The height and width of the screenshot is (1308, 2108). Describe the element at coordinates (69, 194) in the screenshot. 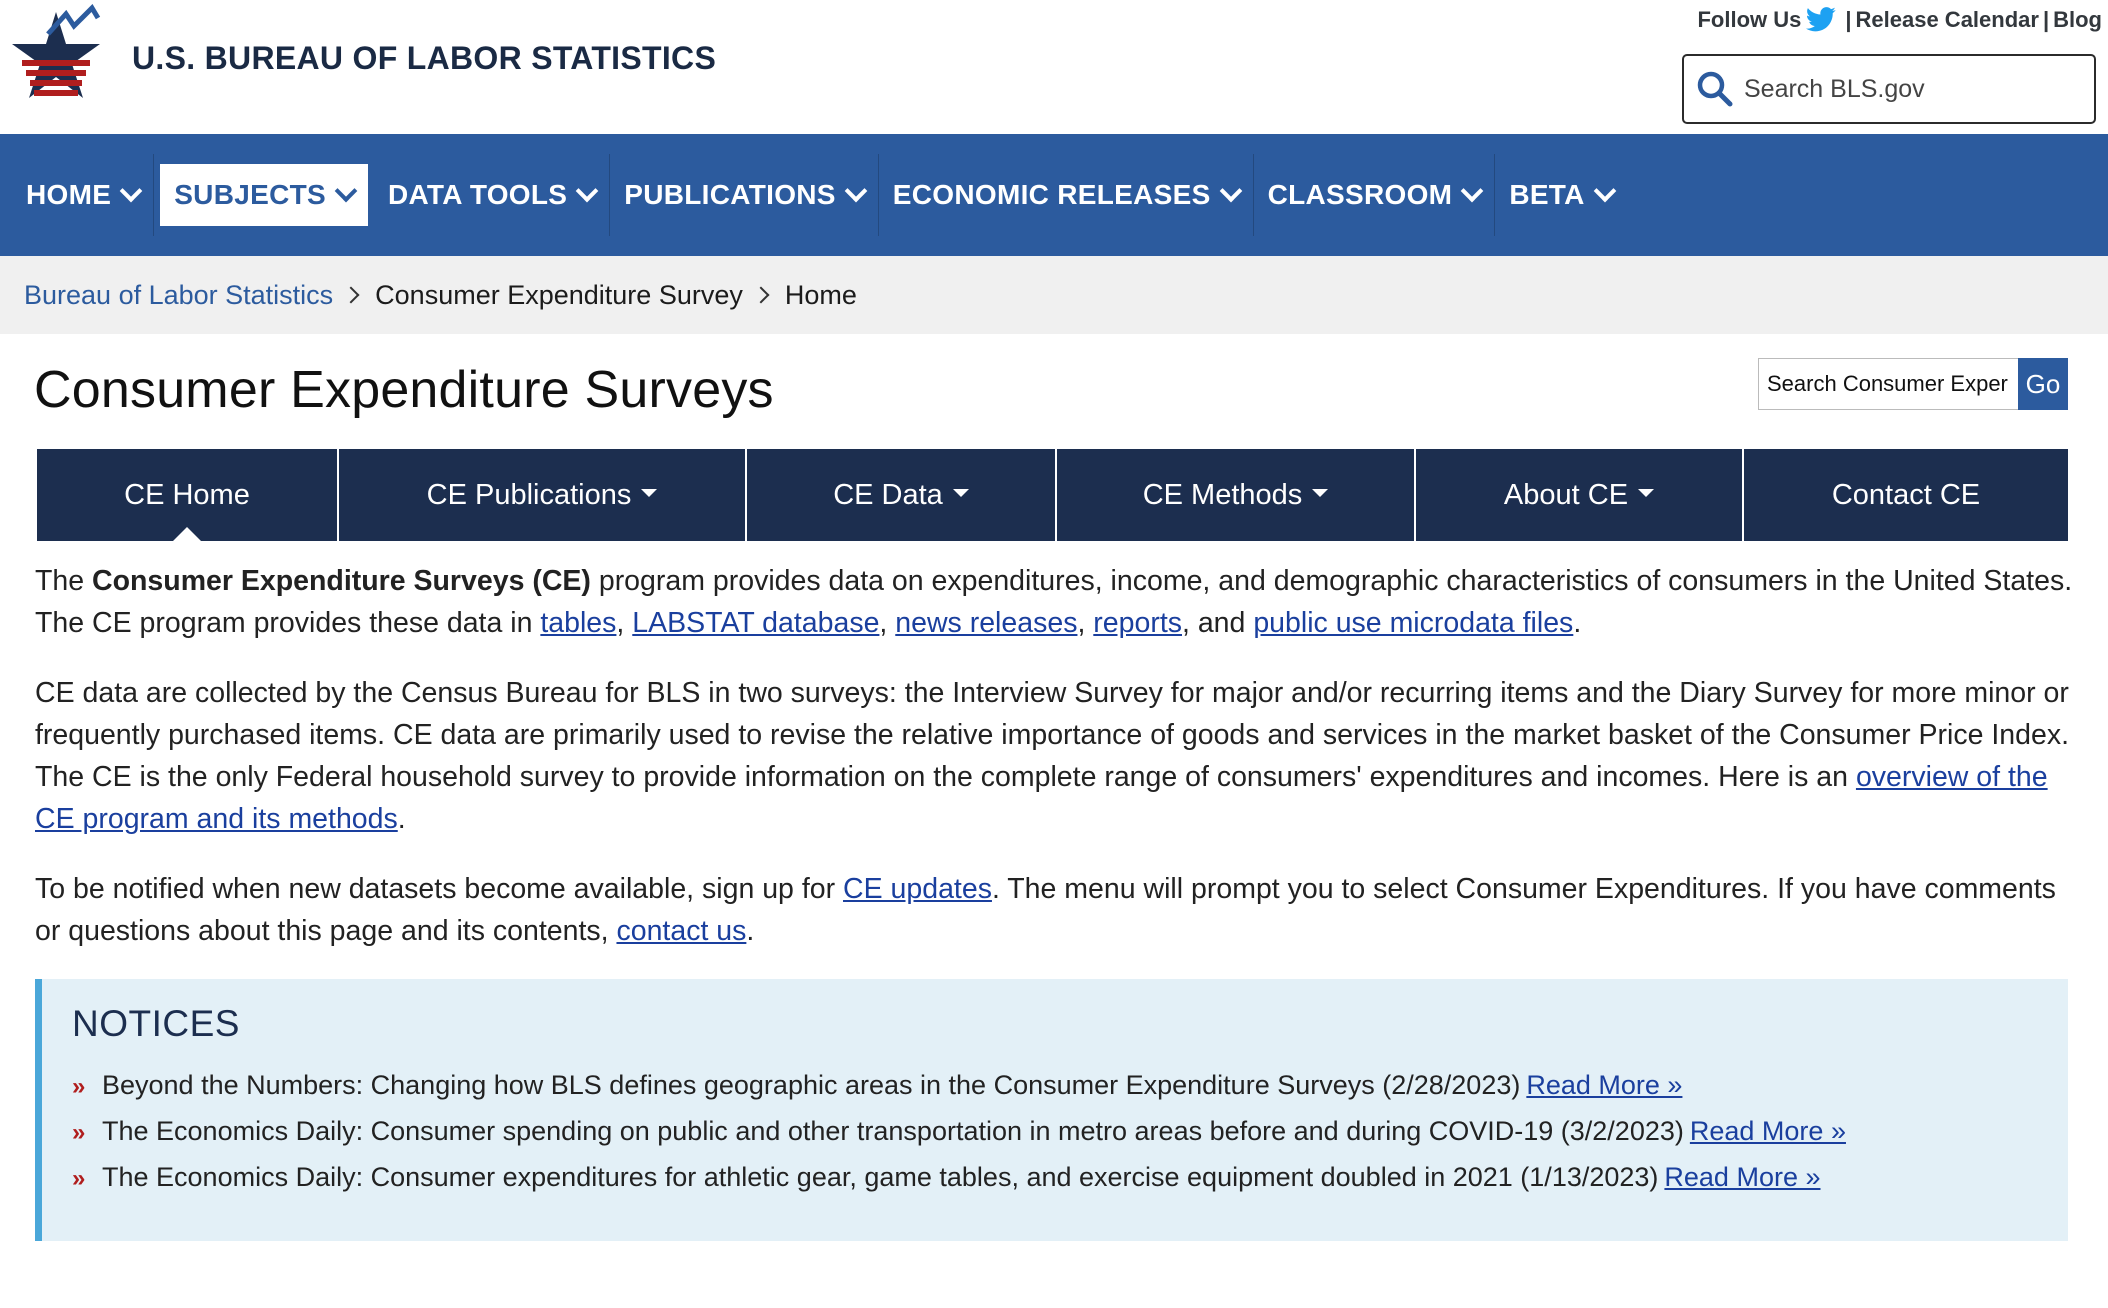

I see `nav-home-label: HOME` at that location.